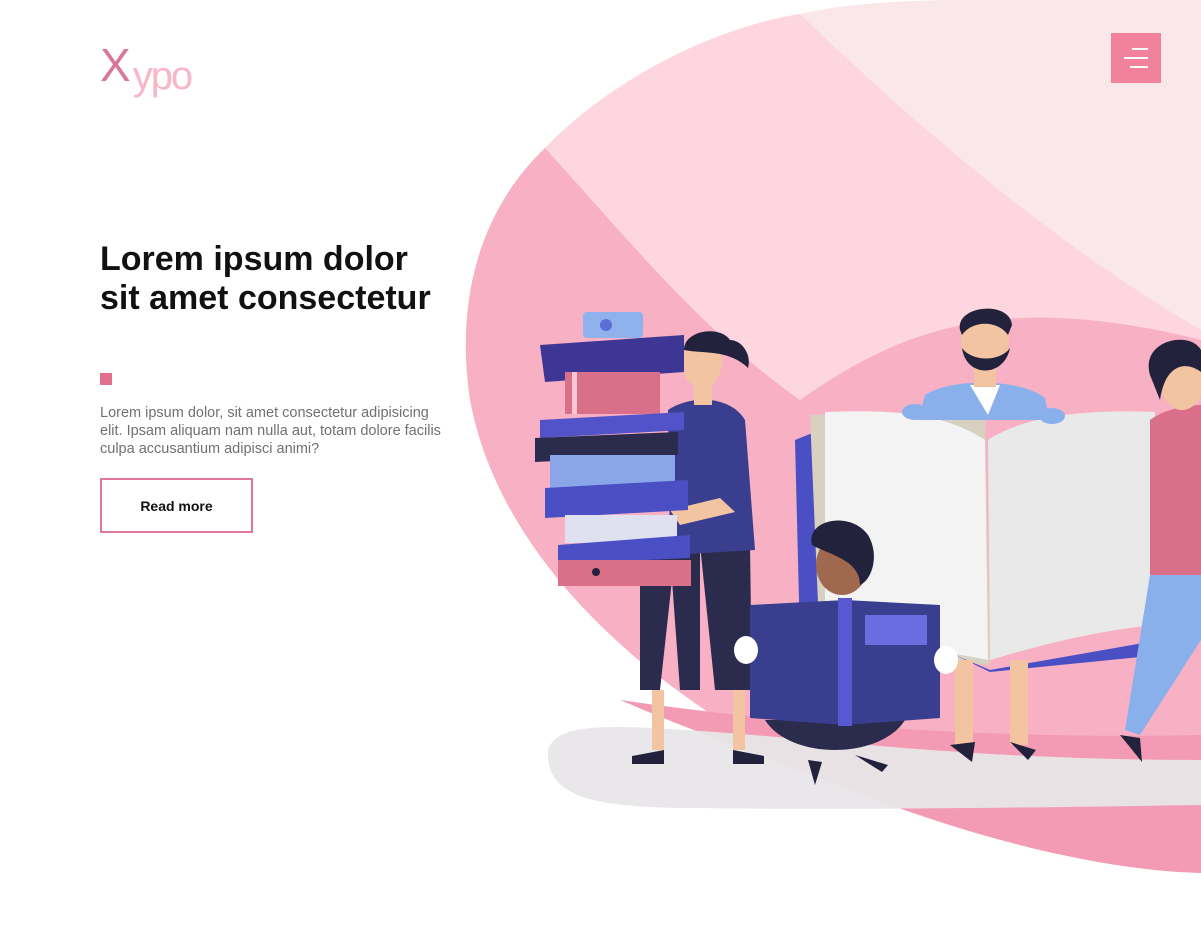 This screenshot has width=1201, height=947. Describe the element at coordinates (1140, 49) in the screenshot. I see `hamburger-menu-icon` at that location.